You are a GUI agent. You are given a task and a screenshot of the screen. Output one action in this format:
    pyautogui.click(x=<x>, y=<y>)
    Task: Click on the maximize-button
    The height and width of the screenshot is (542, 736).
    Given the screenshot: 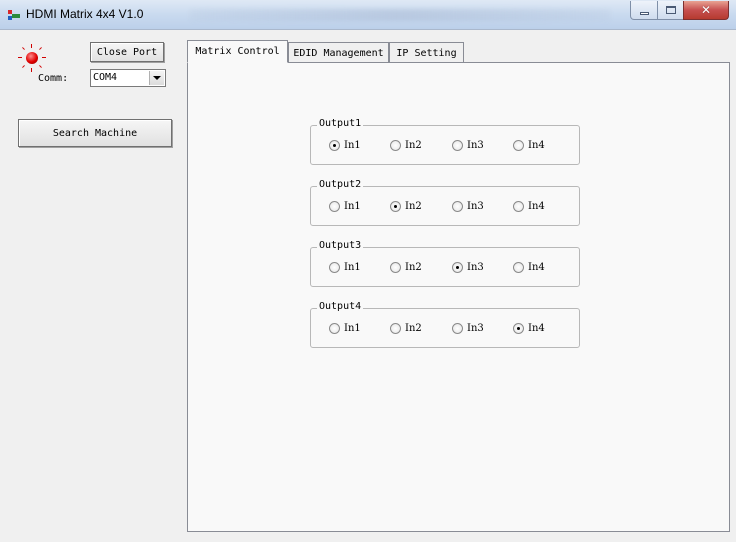 What is the action you would take?
    pyautogui.click(x=670, y=10)
    